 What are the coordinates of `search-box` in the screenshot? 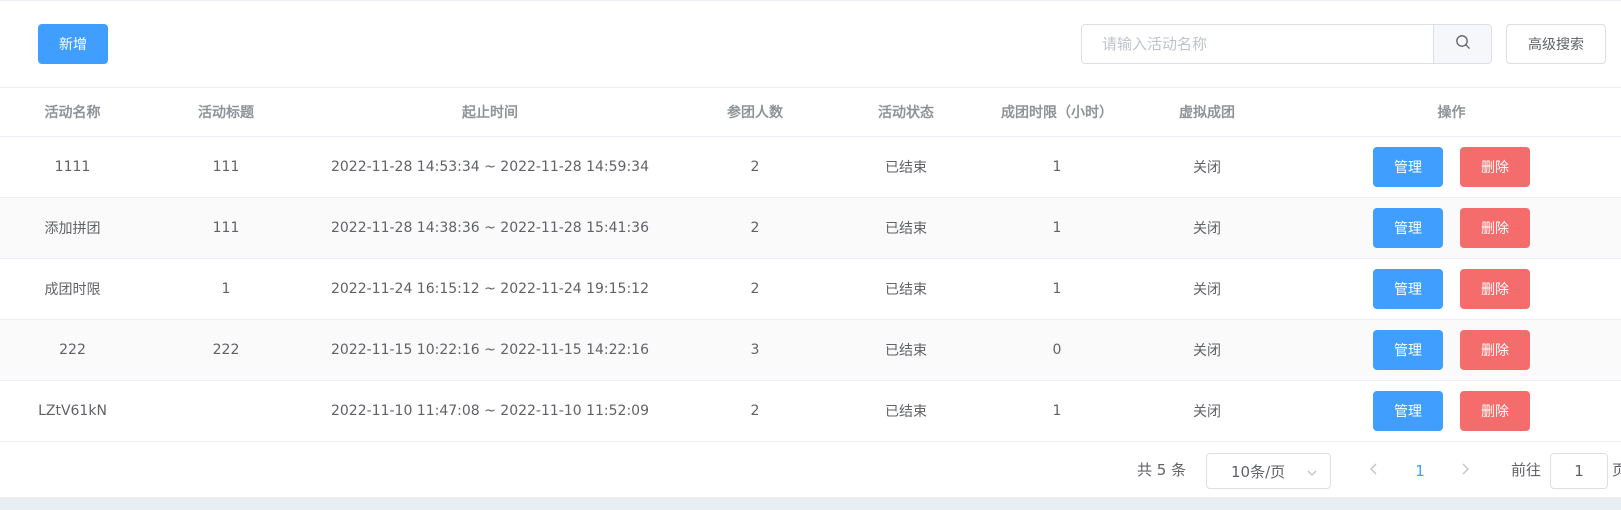 It's located at (1286, 44).